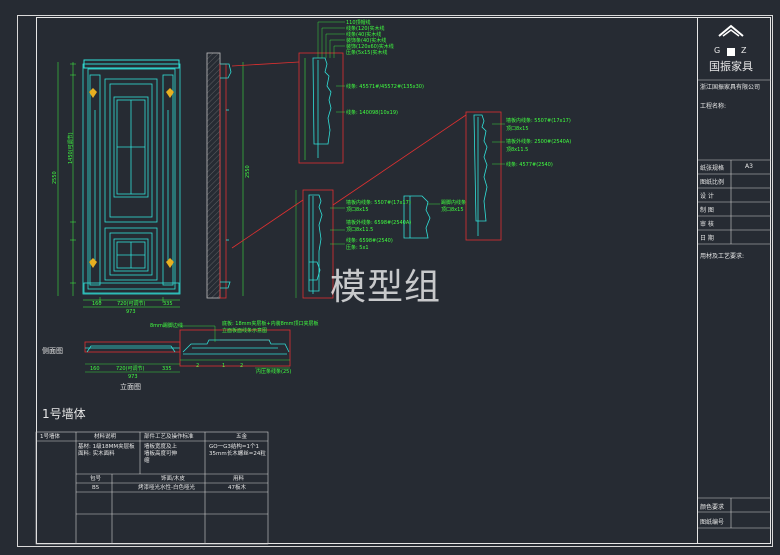 The image size is (780, 555). Describe the element at coordinates (369, 240) in the screenshot. I see `svg-text: 线条: 6598#(2540)` at that location.